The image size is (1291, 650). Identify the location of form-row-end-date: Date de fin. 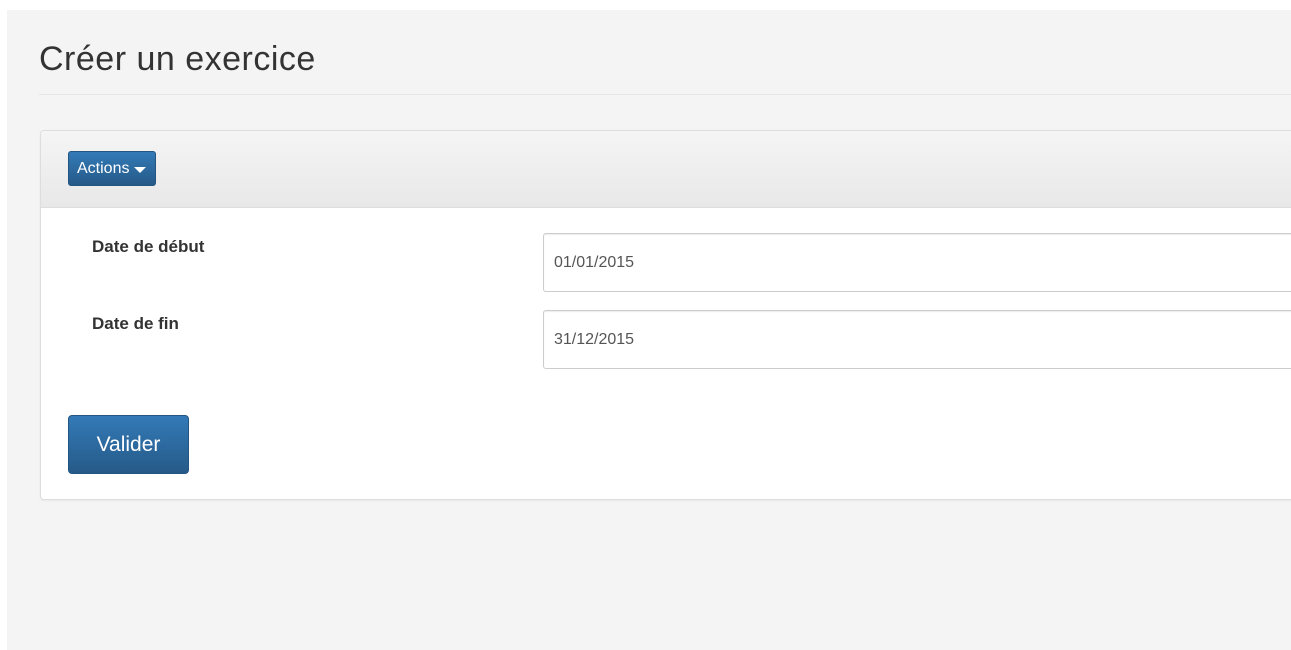
(666, 340).